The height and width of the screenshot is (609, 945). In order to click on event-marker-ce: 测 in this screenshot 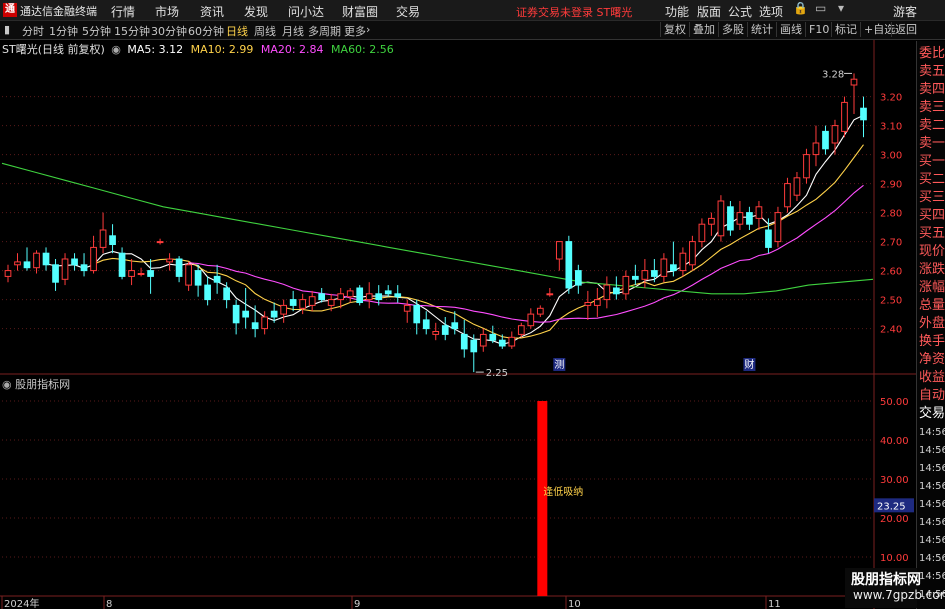, I will do `click(559, 364)`.